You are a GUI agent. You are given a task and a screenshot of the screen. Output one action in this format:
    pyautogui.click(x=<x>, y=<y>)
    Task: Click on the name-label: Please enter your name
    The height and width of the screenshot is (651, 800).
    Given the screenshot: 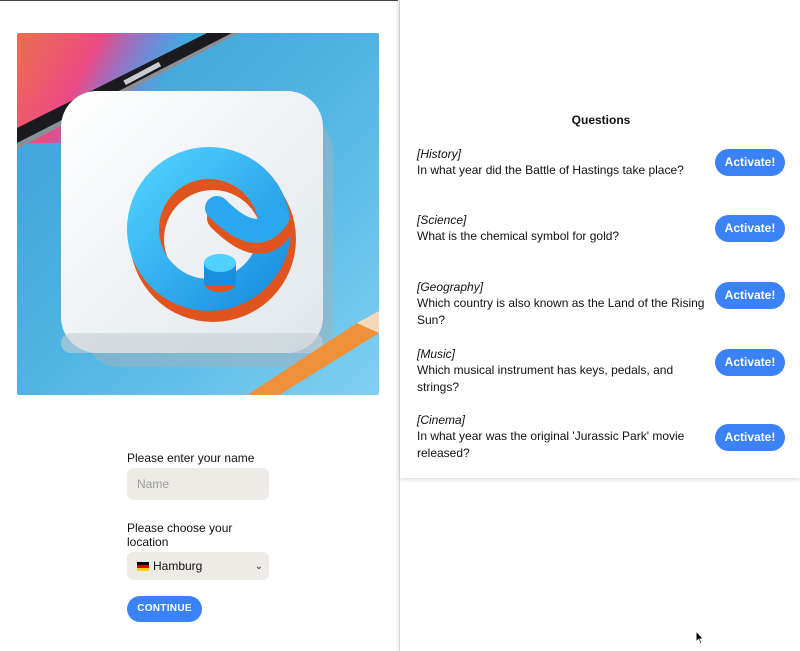 What is the action you would take?
    pyautogui.click(x=191, y=458)
    